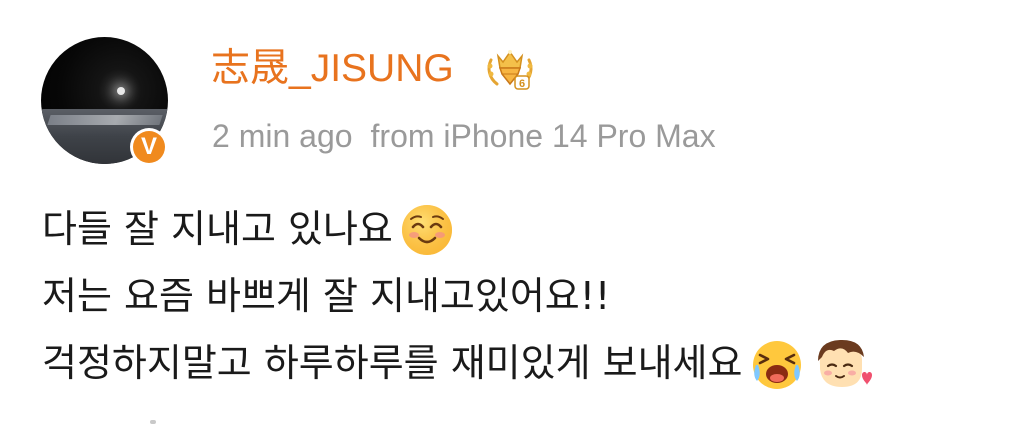 The height and width of the screenshot is (425, 1019). I want to click on verified-badge-label: V, so click(149, 147).